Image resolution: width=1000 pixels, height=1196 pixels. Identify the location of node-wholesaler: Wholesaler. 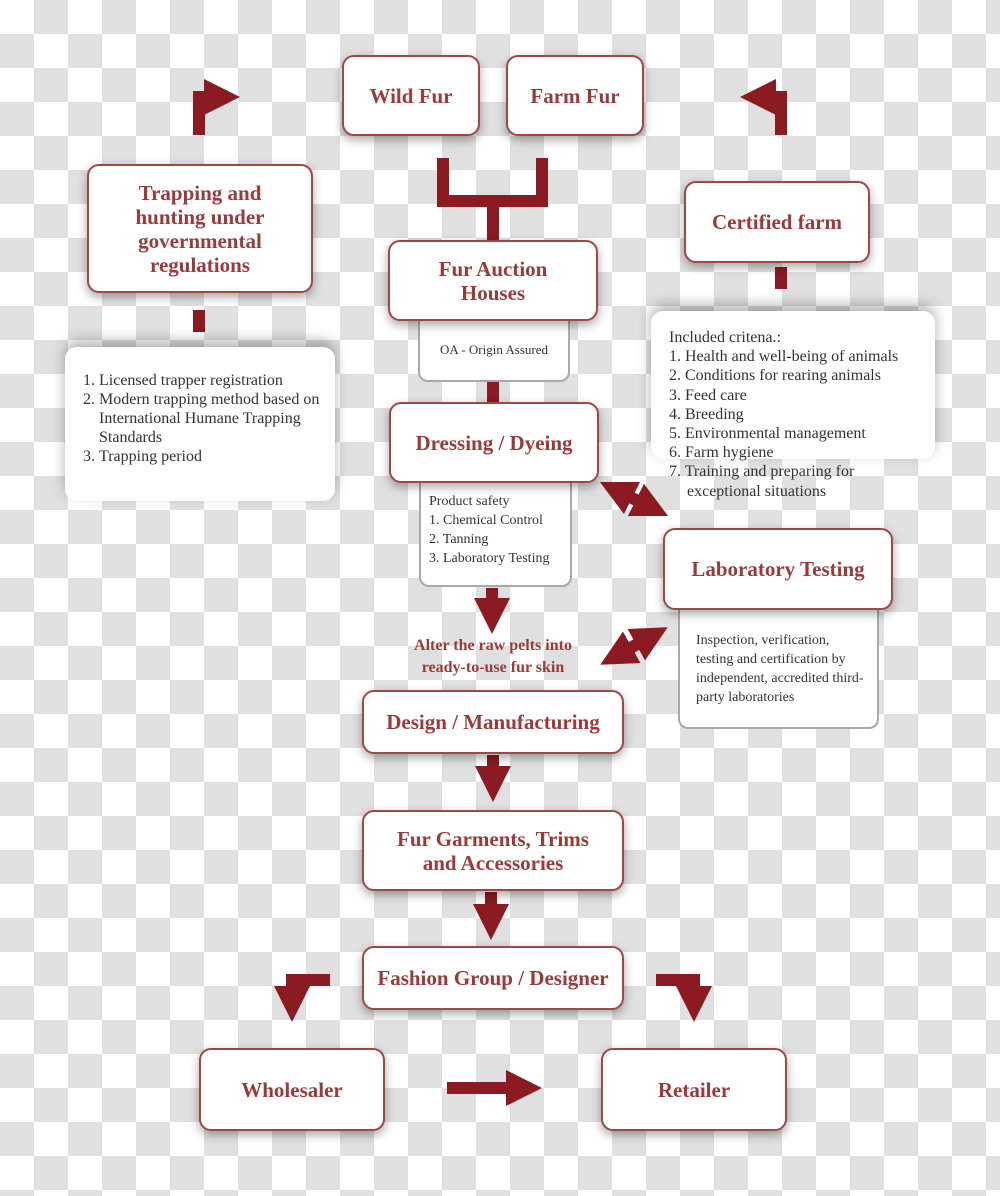
(292, 1089).